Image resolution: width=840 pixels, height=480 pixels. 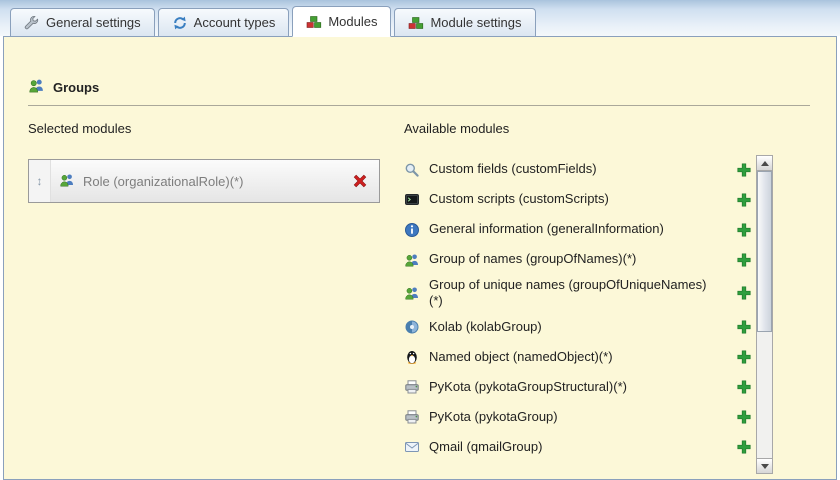 What do you see at coordinates (533, 259) in the screenshot?
I see `module-label: Group of names (groupOfNames)(*)` at bounding box center [533, 259].